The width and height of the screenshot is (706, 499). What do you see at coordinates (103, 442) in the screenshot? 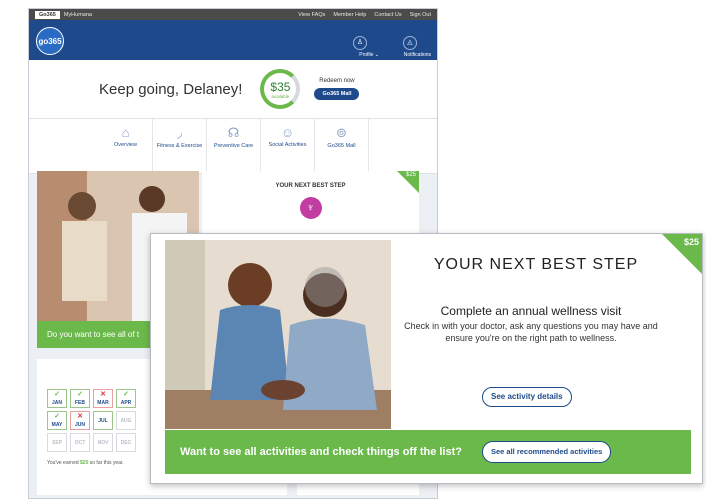
I see `month-tile: NOV` at bounding box center [103, 442].